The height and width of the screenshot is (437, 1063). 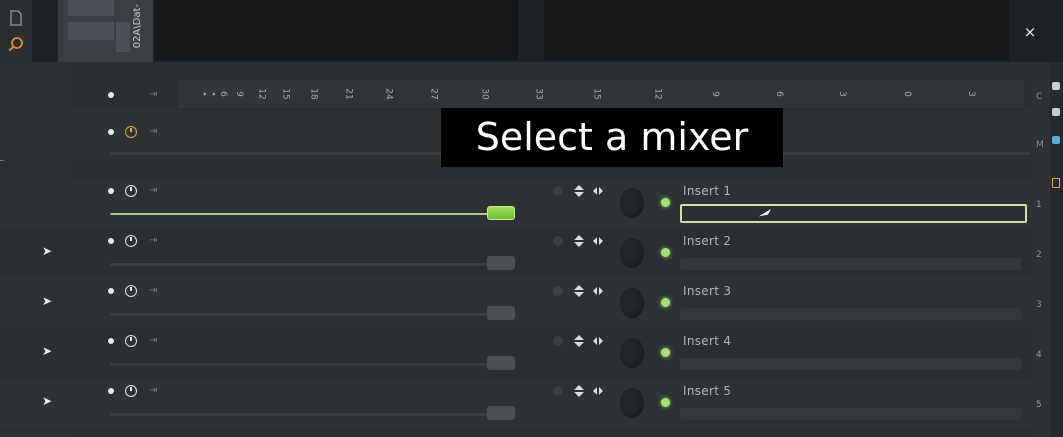 I want to click on top-toolbar: 02A\Dat- ×, so click(x=531, y=31).